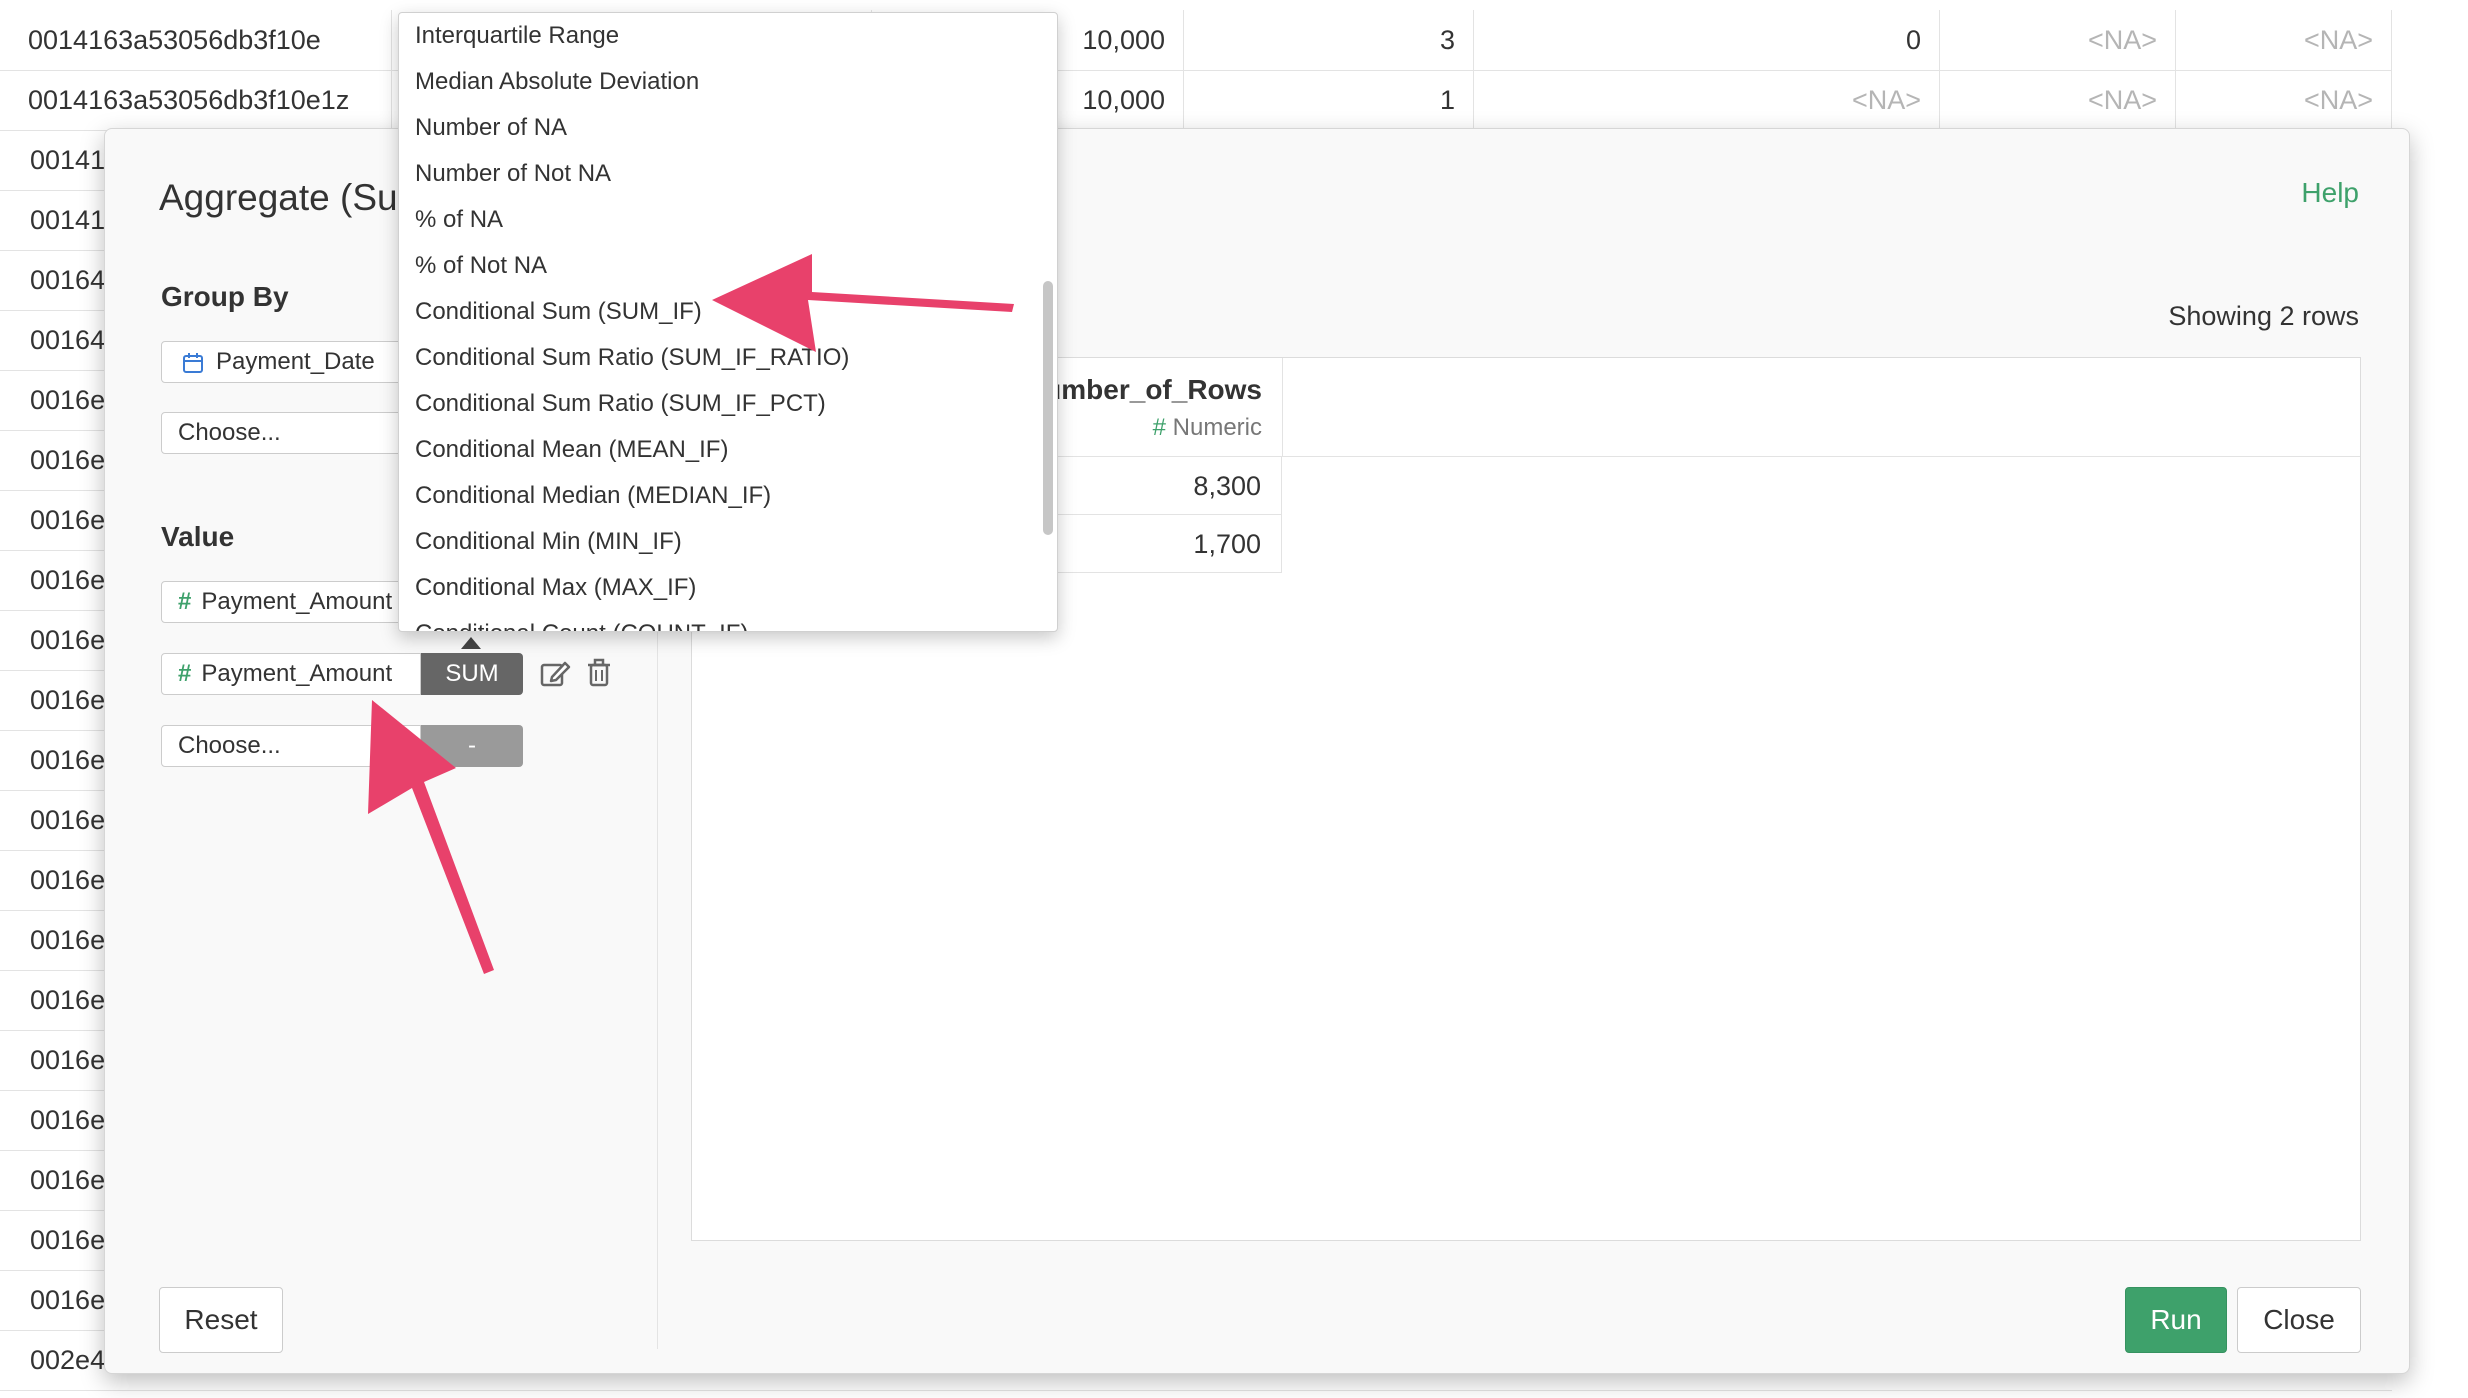  I want to click on annotation-arrow-up, so click(431, 837).